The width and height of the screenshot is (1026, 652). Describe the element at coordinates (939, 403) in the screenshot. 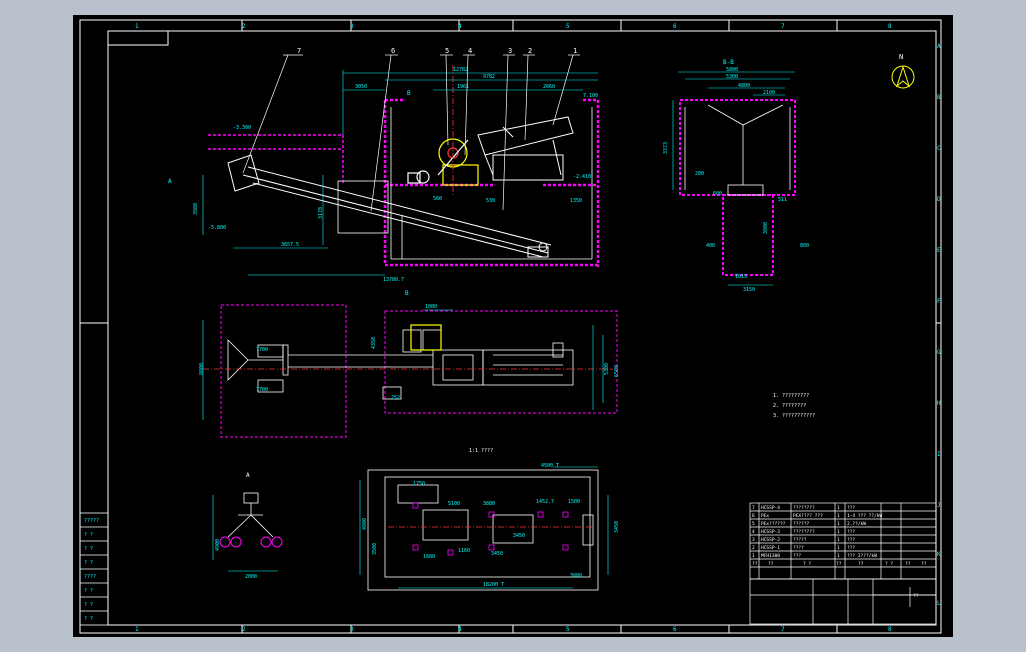

I see `row-h: H` at that location.